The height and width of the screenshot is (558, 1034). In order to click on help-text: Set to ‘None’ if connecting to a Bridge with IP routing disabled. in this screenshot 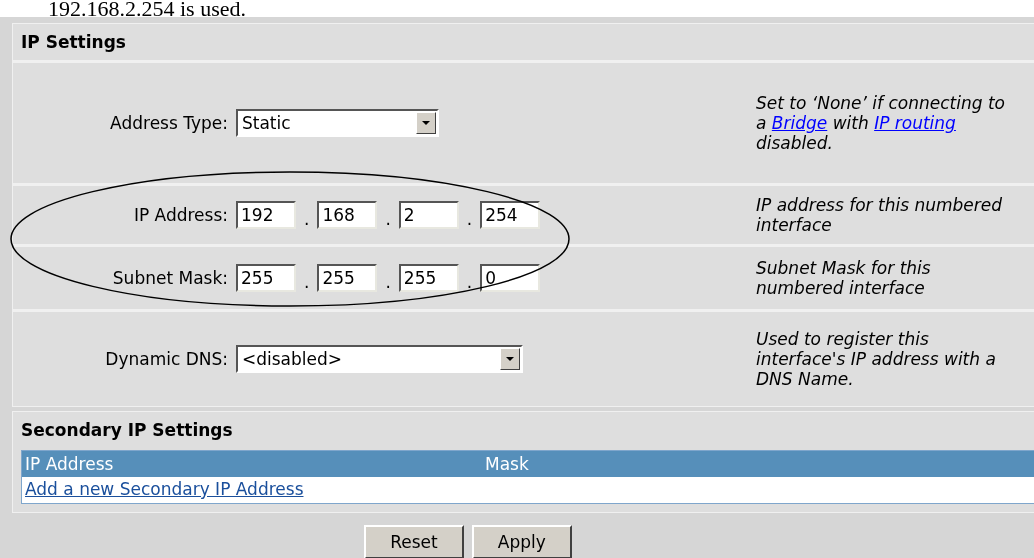, I will do `click(881, 123)`.